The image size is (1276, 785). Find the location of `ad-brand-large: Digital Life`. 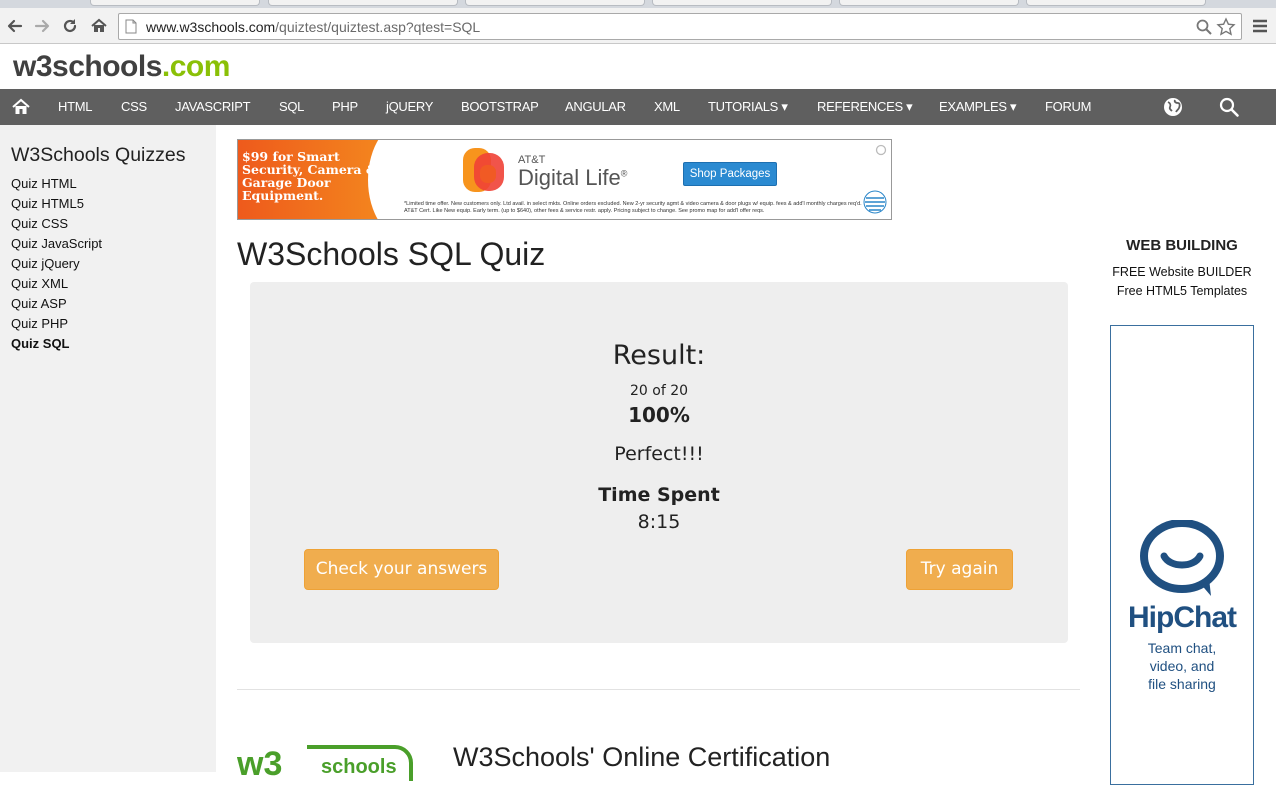

ad-brand-large: Digital Life is located at coordinates (569, 177).